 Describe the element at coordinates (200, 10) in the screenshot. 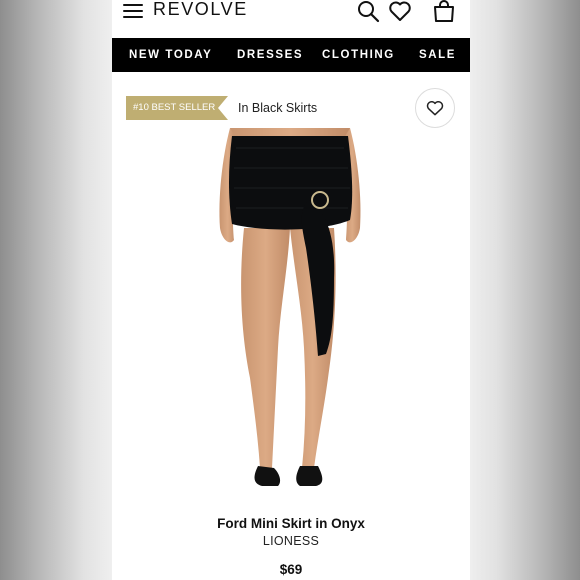

I see `site-logo: REVOLVE` at that location.